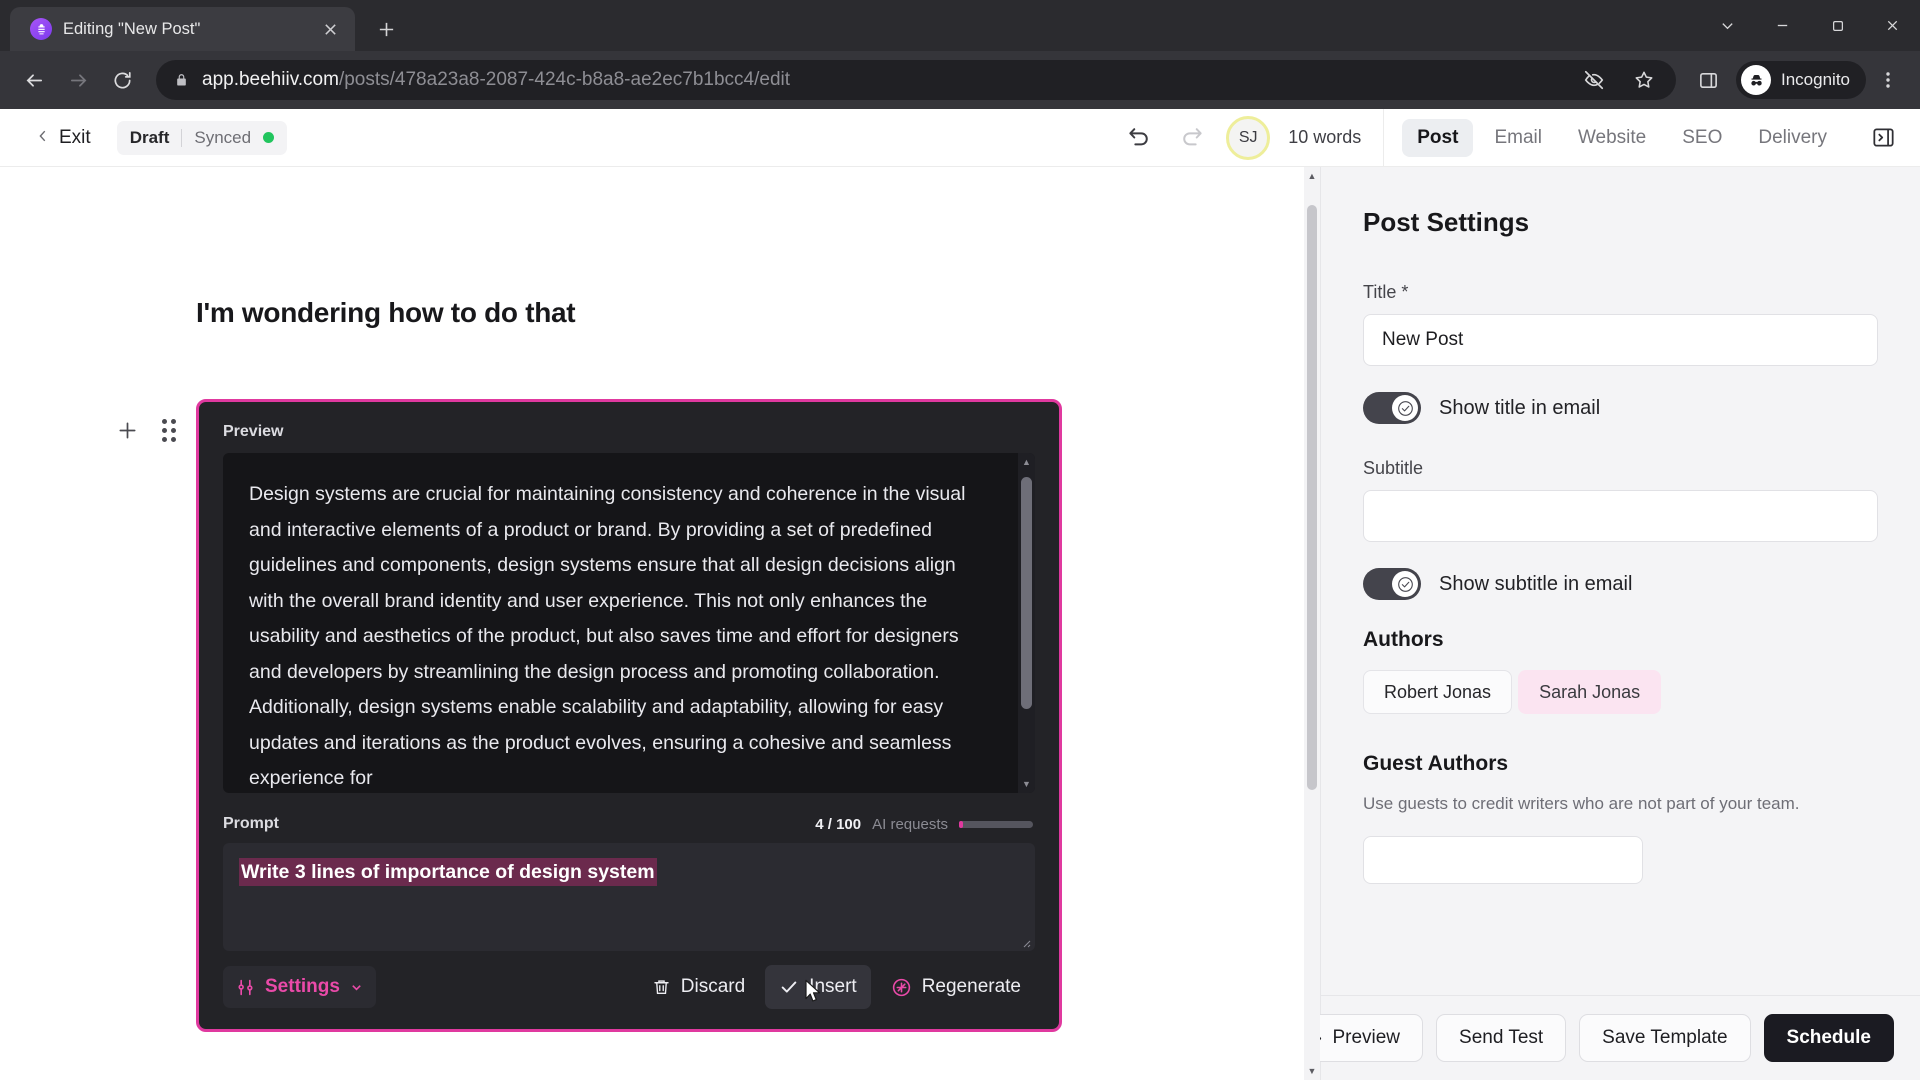  I want to click on trash-icon, so click(661, 987).